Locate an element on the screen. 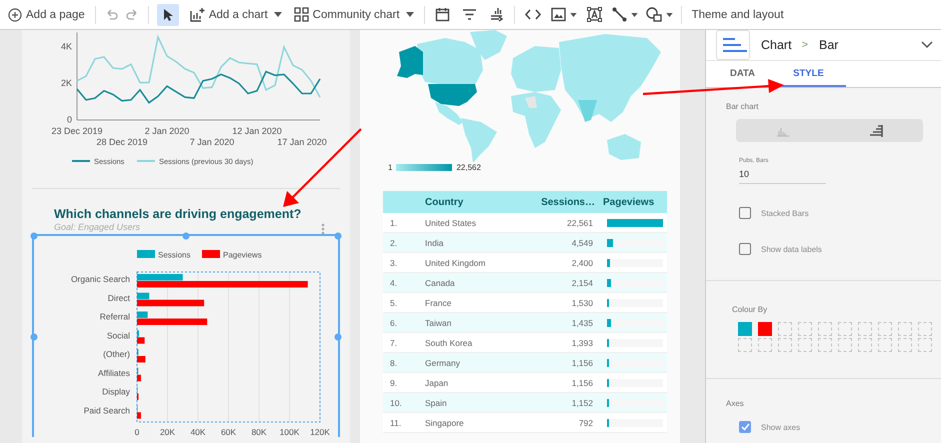  section-label: Colour By is located at coordinates (750, 309).